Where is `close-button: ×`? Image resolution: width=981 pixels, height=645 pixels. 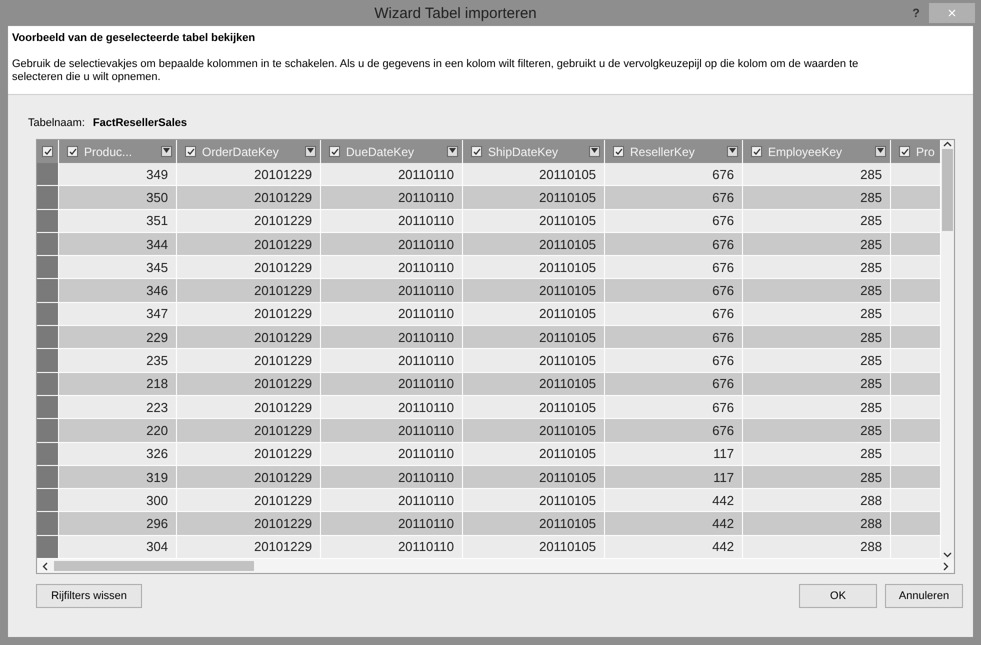 close-button: × is located at coordinates (952, 13).